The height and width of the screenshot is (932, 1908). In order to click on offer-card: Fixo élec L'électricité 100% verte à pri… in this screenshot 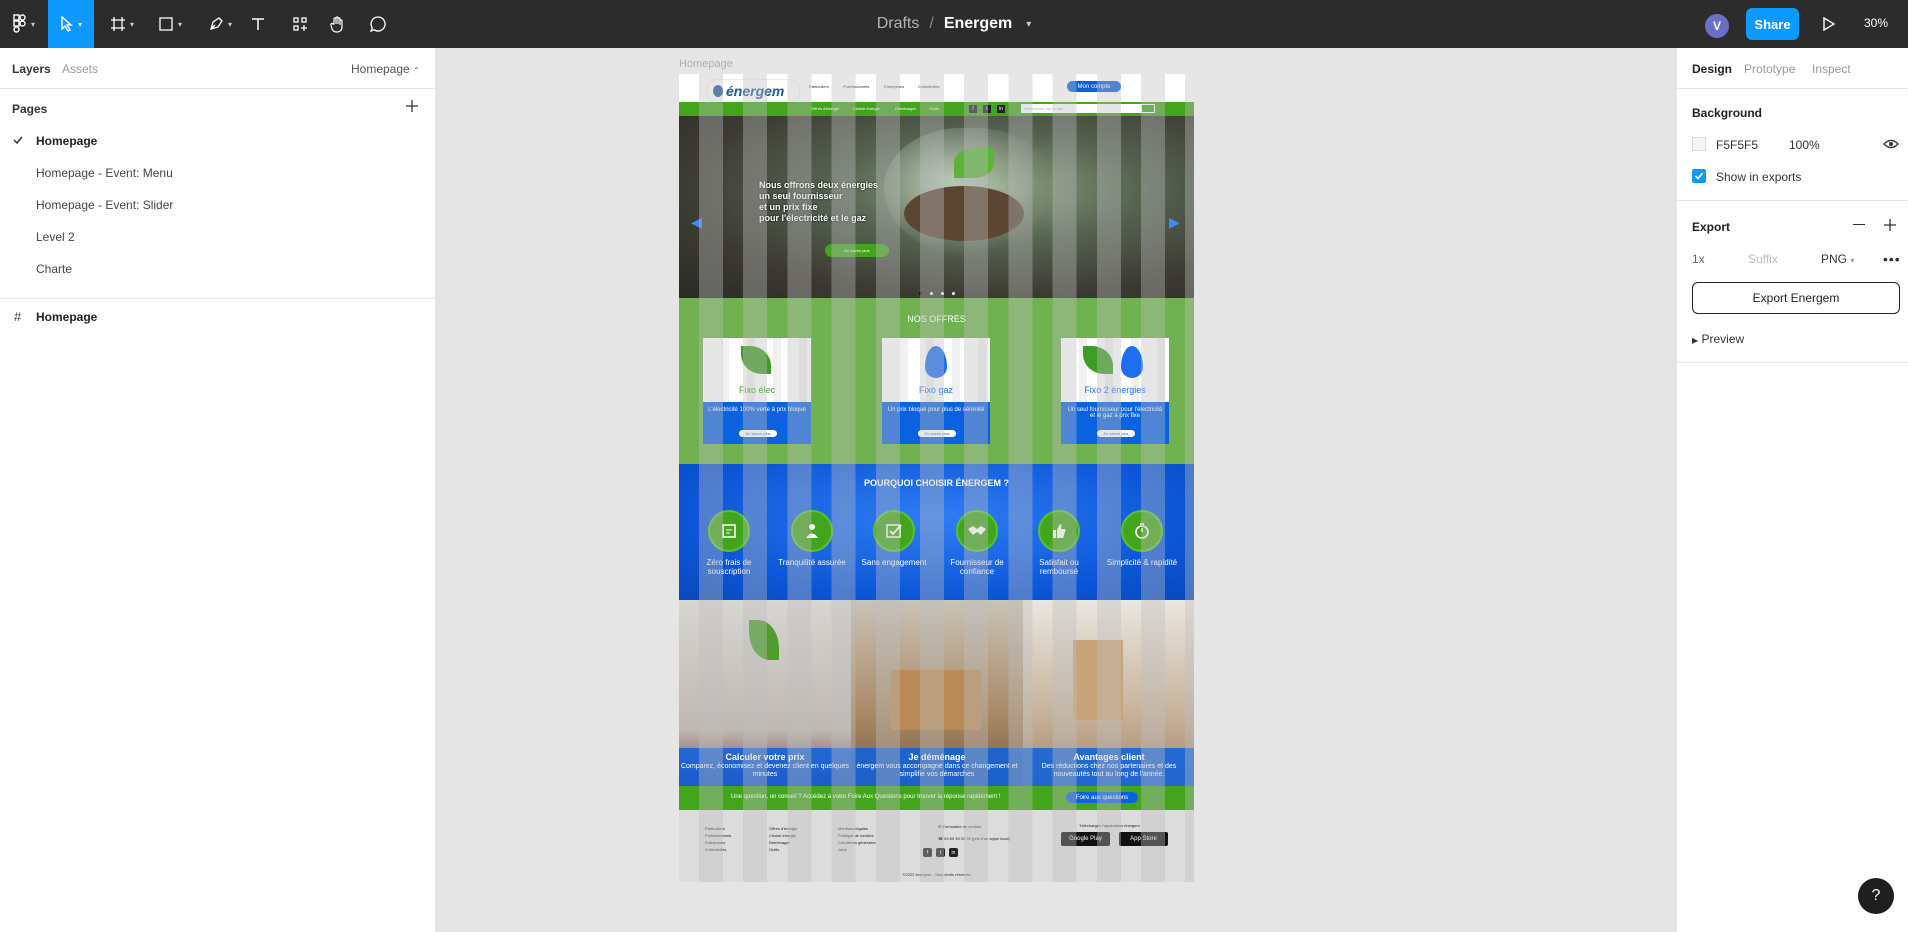, I will do `click(757, 391)`.